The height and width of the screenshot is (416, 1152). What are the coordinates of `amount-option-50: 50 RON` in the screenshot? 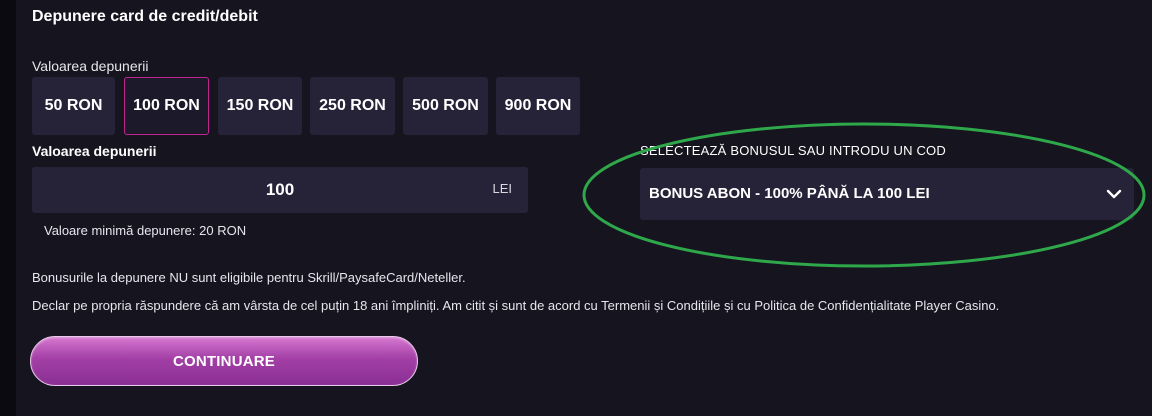 It's located at (73, 106).